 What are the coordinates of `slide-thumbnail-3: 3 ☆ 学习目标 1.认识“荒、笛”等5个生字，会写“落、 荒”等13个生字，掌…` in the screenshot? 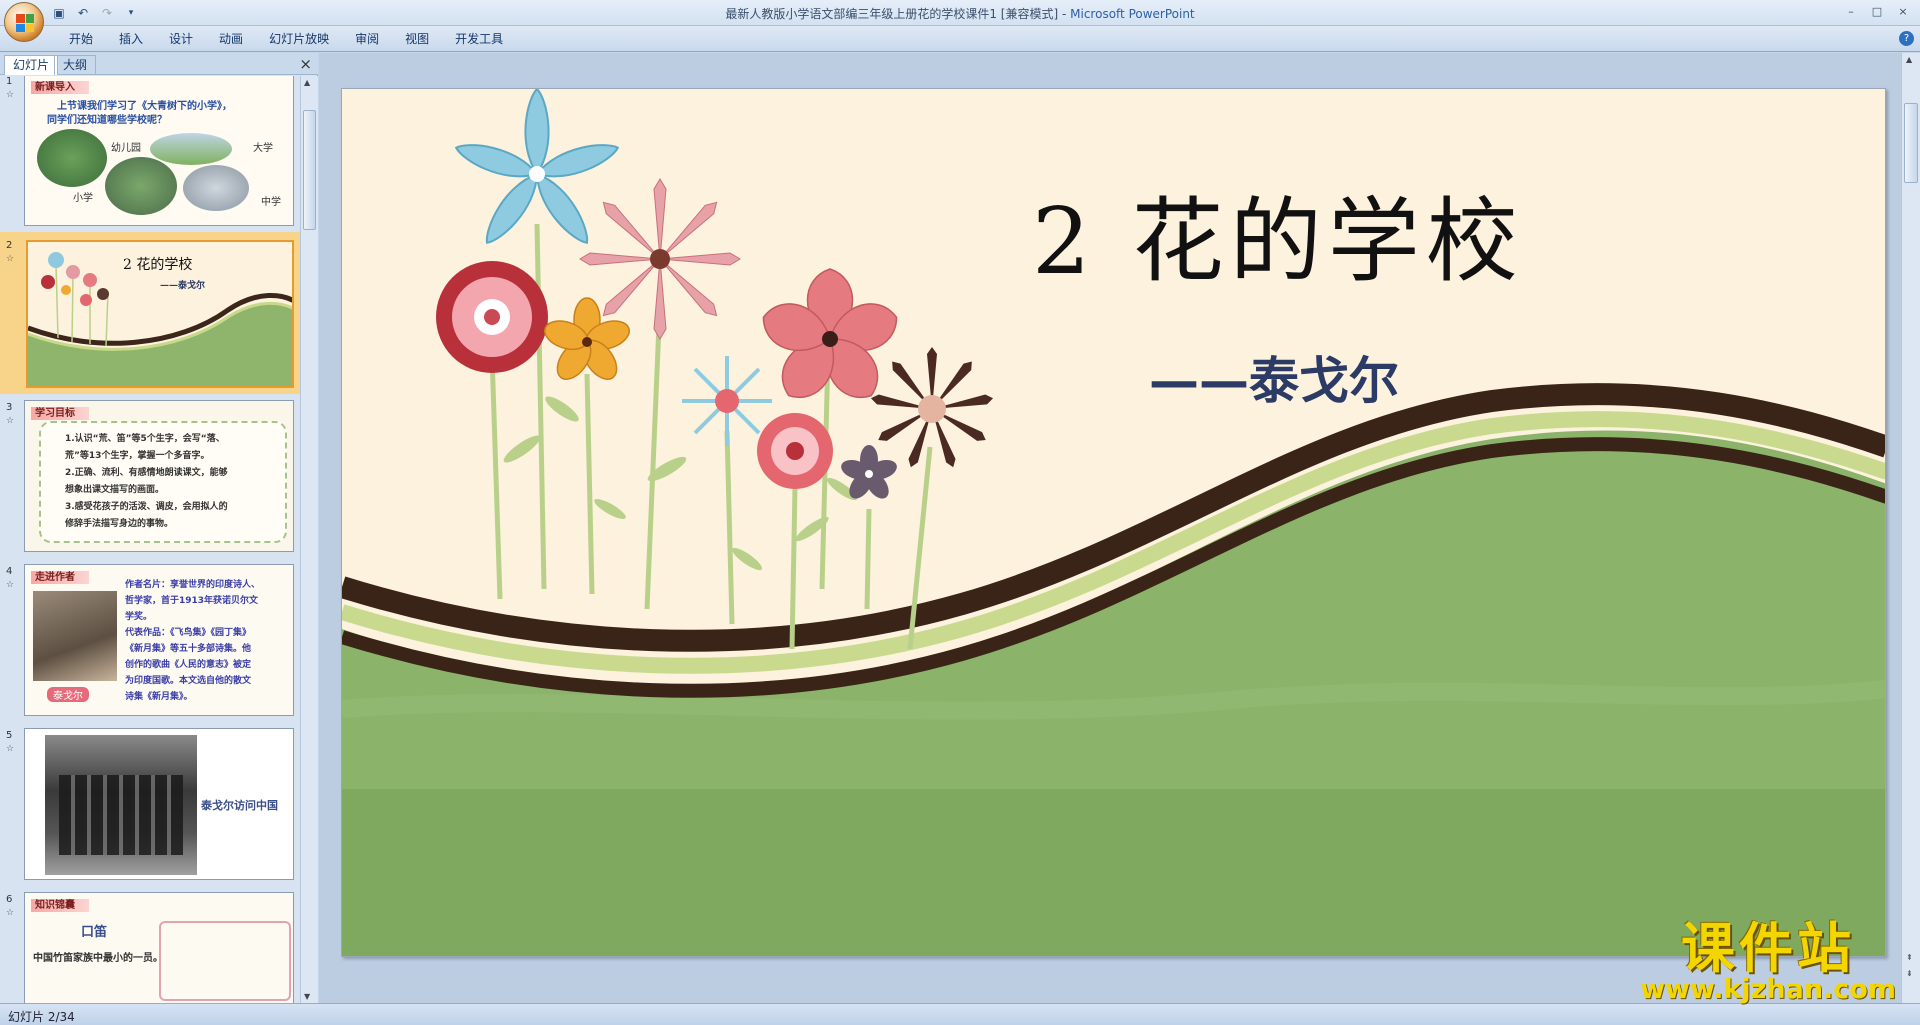 It's located at (150, 475).